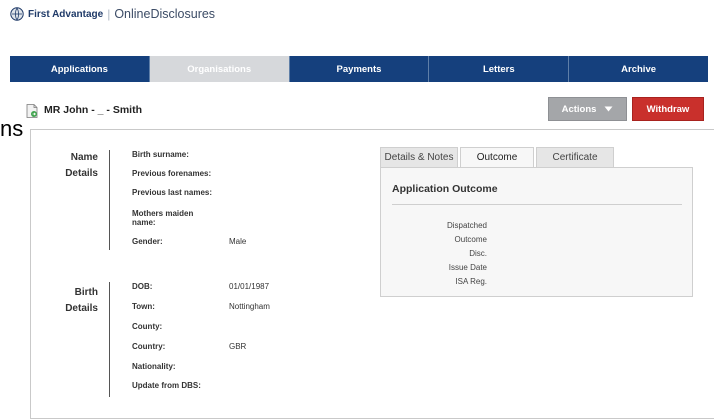  What do you see at coordinates (109, 339) in the screenshot?
I see `birth-details-divider` at bounding box center [109, 339].